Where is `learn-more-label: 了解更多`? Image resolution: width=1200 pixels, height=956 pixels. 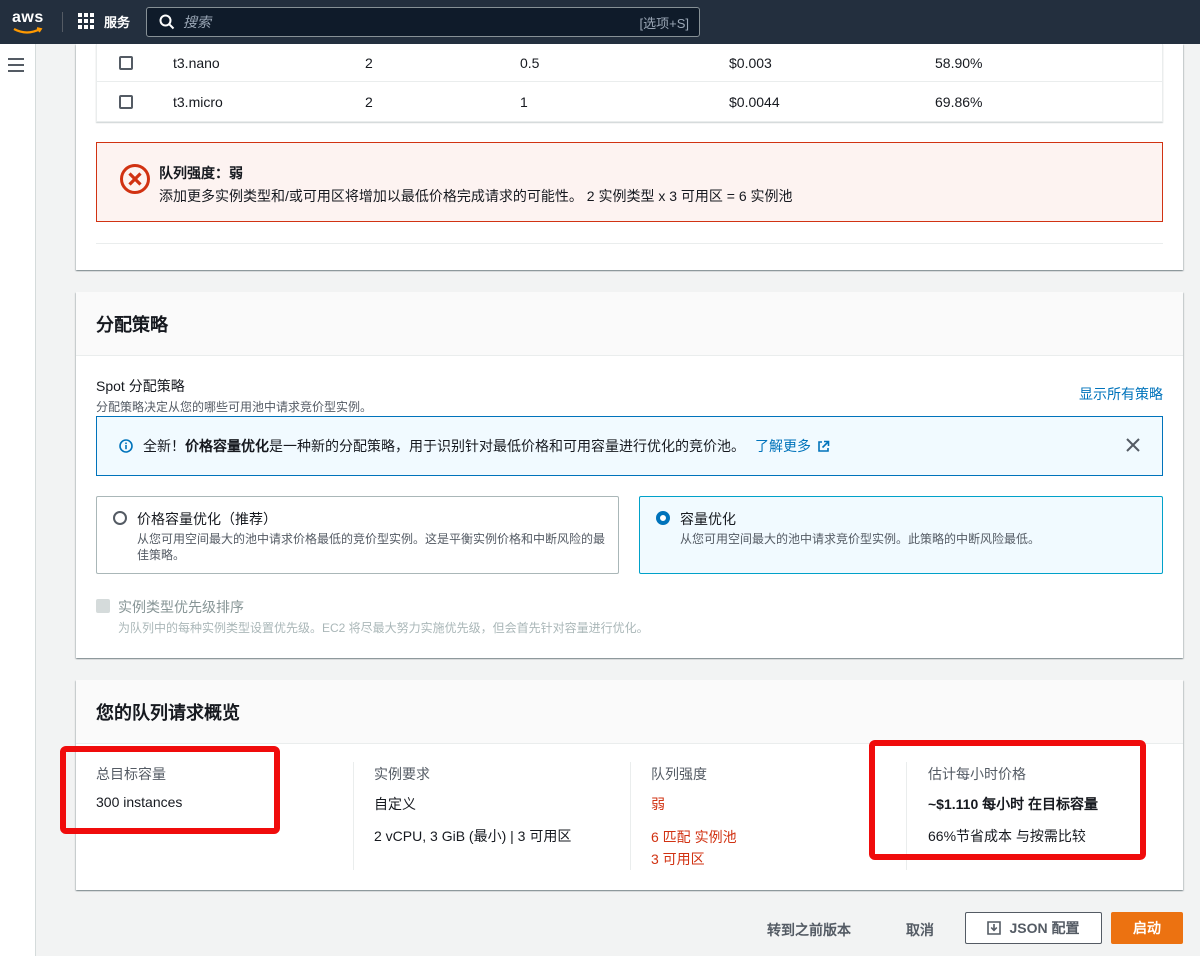 learn-more-label: 了解更多 is located at coordinates (783, 446).